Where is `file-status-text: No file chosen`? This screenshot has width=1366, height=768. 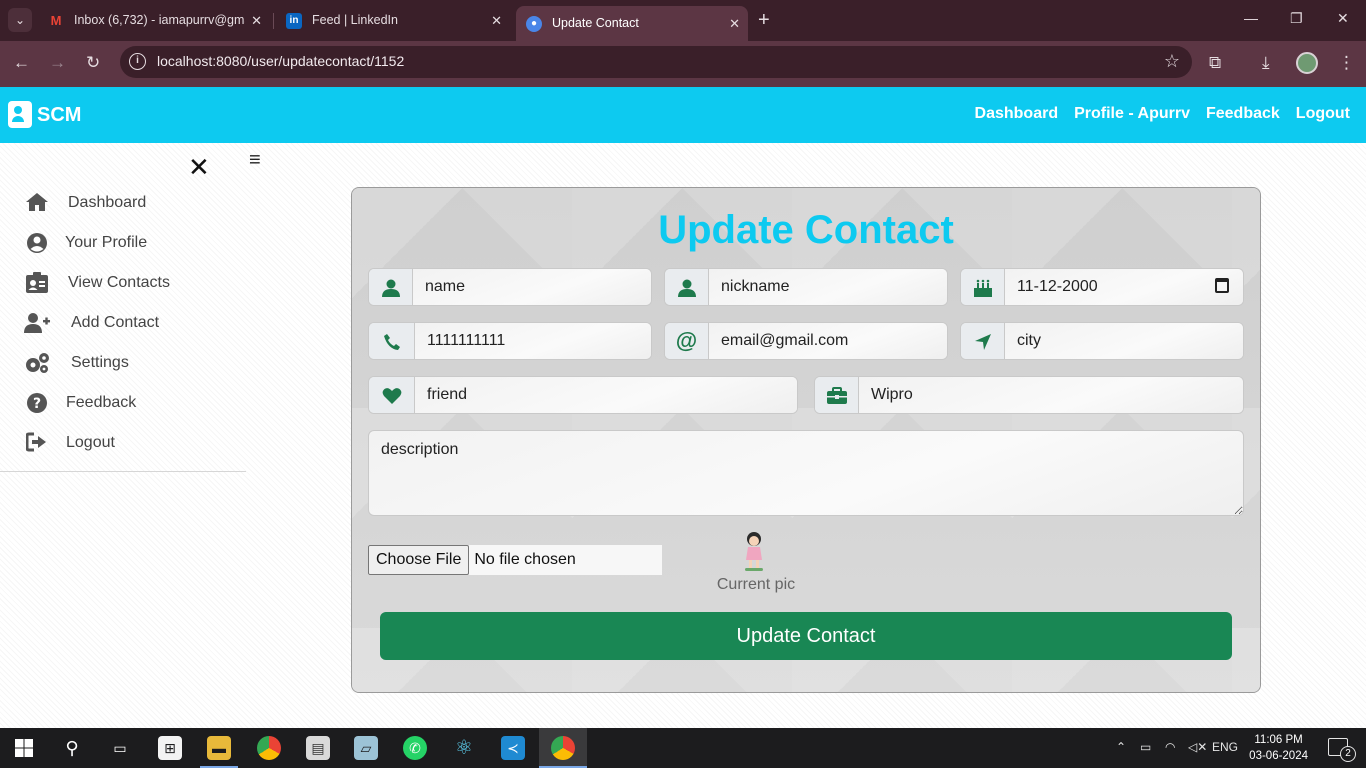 file-status-text: No file chosen is located at coordinates (525, 559).